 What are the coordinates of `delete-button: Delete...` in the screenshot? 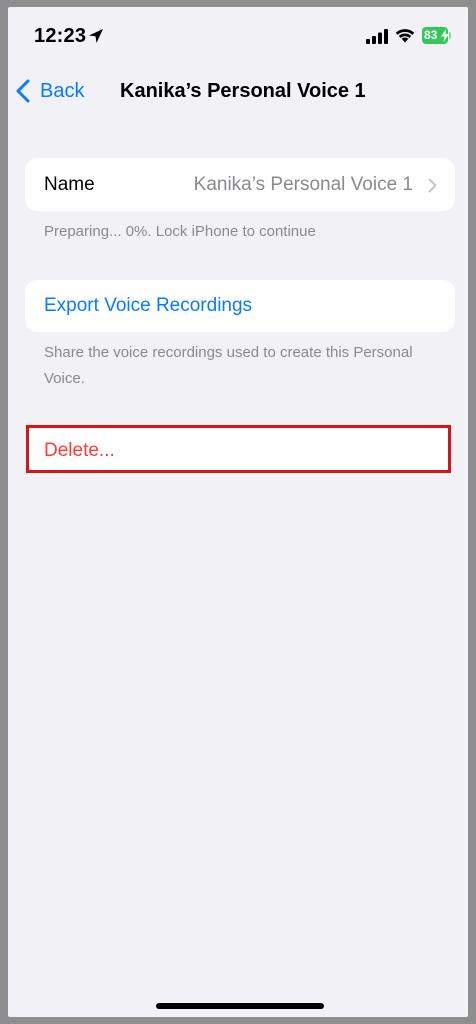 It's located at (238, 449).